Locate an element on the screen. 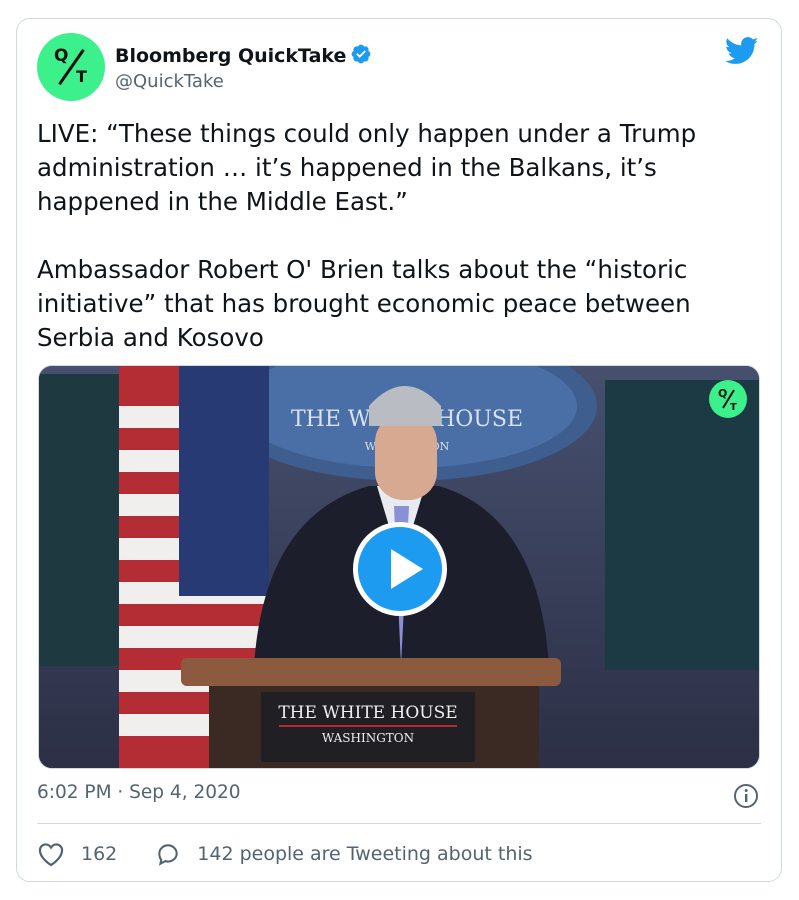 The height and width of the screenshot is (900, 799). divider is located at coordinates (399, 823).